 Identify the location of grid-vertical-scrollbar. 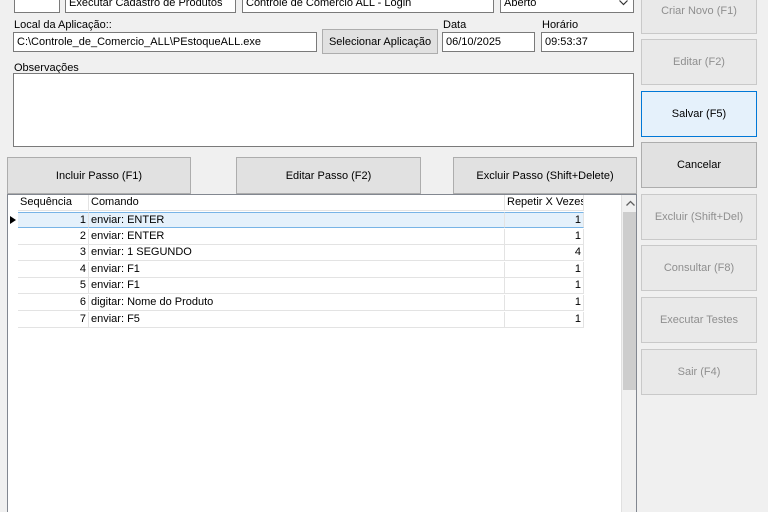
(628, 353).